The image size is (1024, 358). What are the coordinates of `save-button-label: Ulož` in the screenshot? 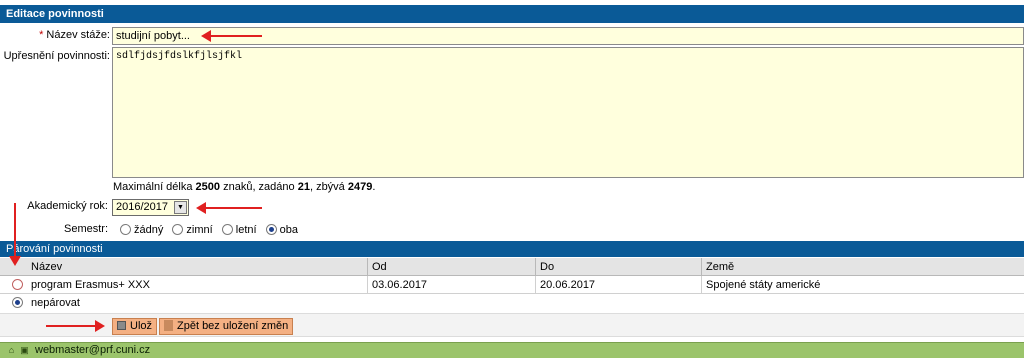 It's located at (141, 326).